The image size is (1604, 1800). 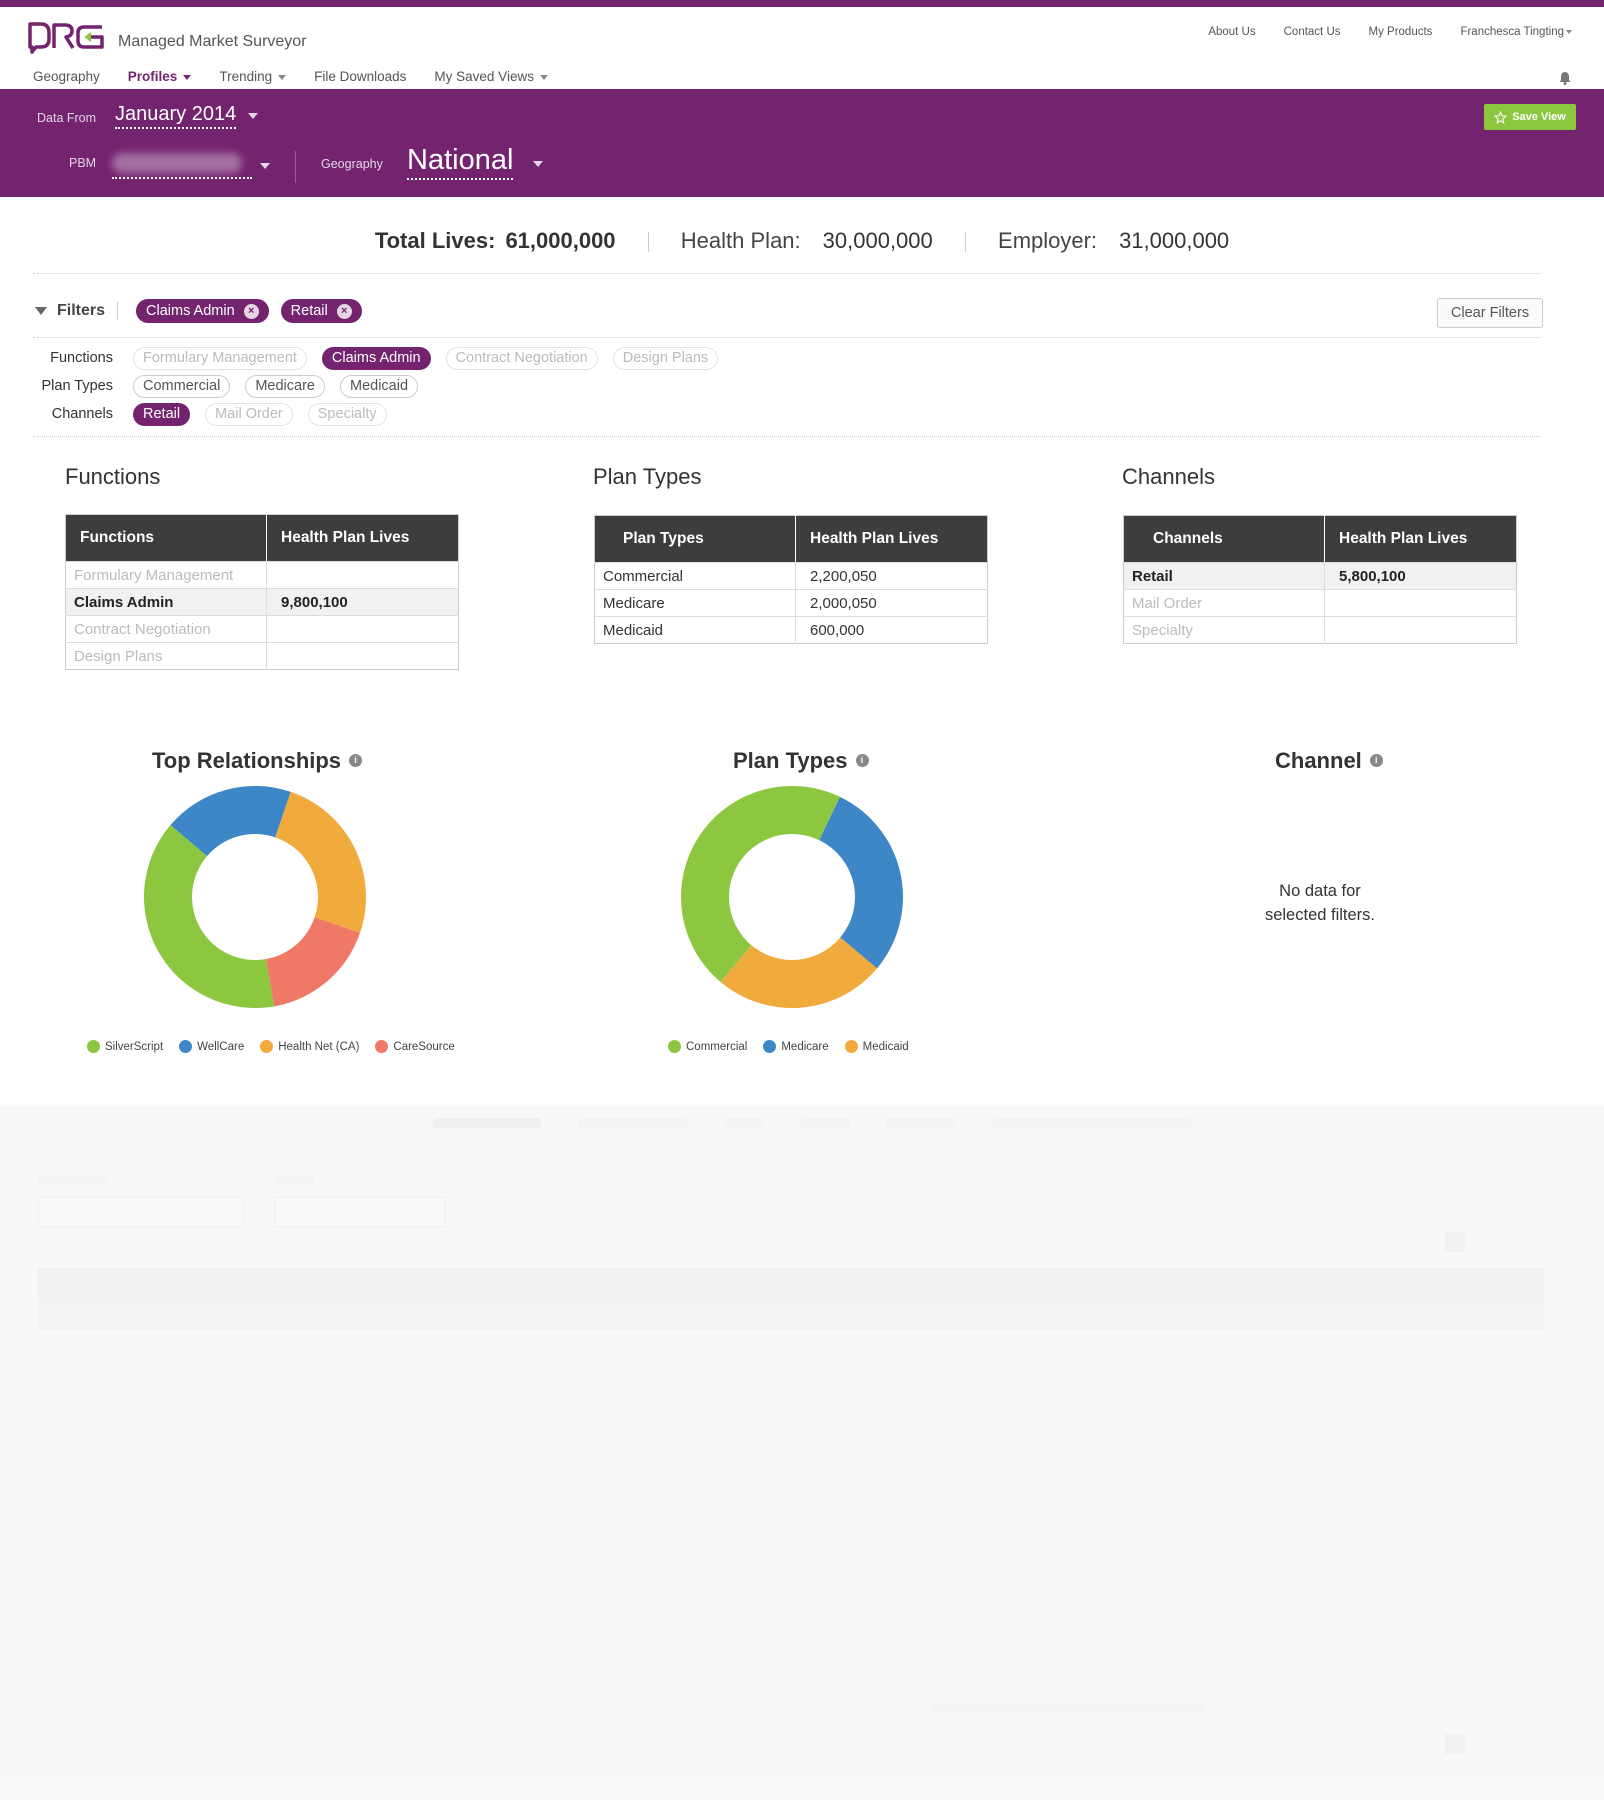 What do you see at coordinates (233, 386) in the screenshot?
I see `filter-group-plan-types: Plan Types Commercial Medicare Medicaid` at bounding box center [233, 386].